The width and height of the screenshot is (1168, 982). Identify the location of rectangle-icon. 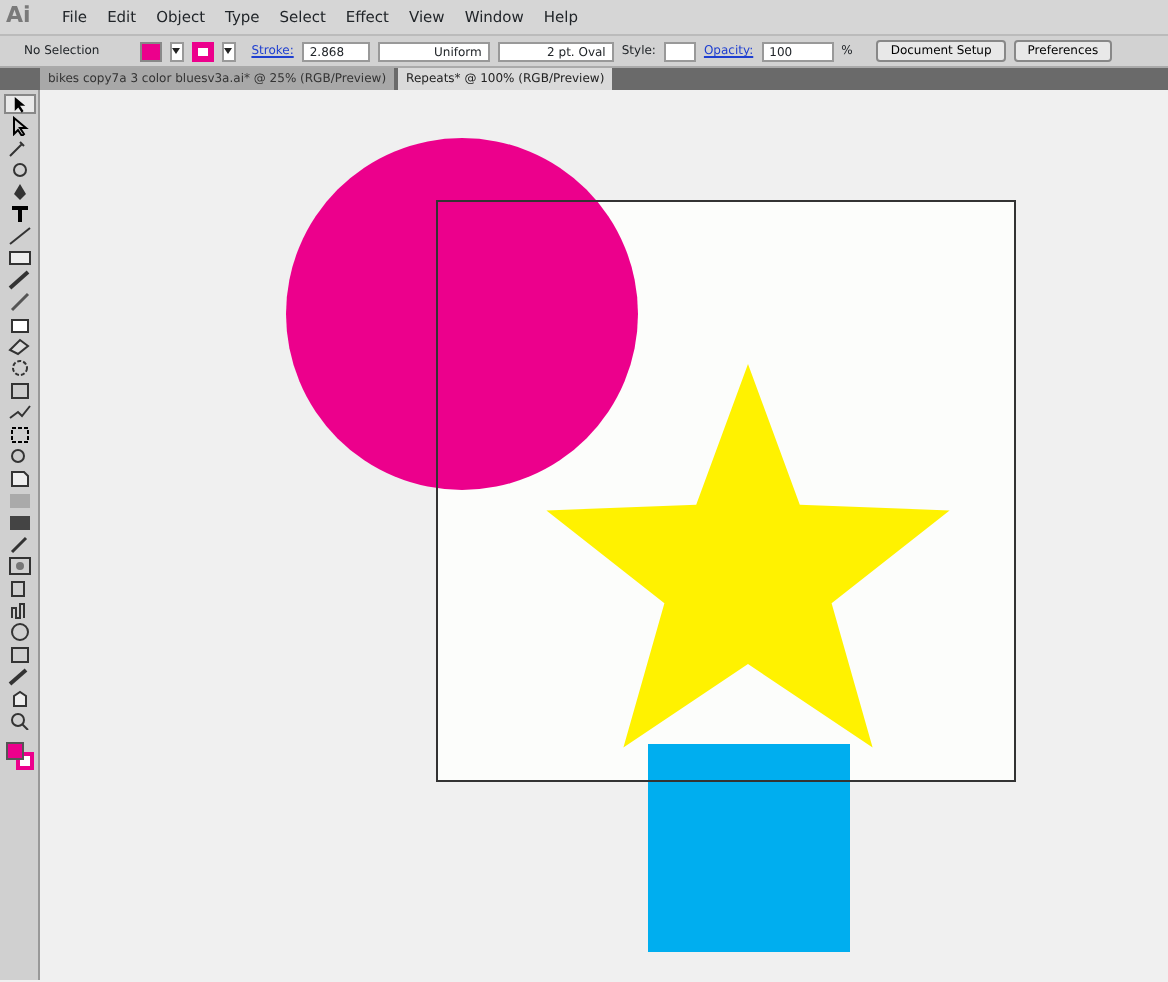
(19, 258).